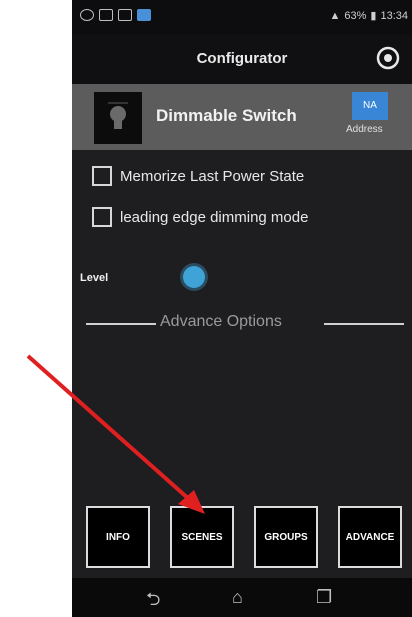 This screenshot has height=617, width=412. I want to click on address-label: Address, so click(364, 129).